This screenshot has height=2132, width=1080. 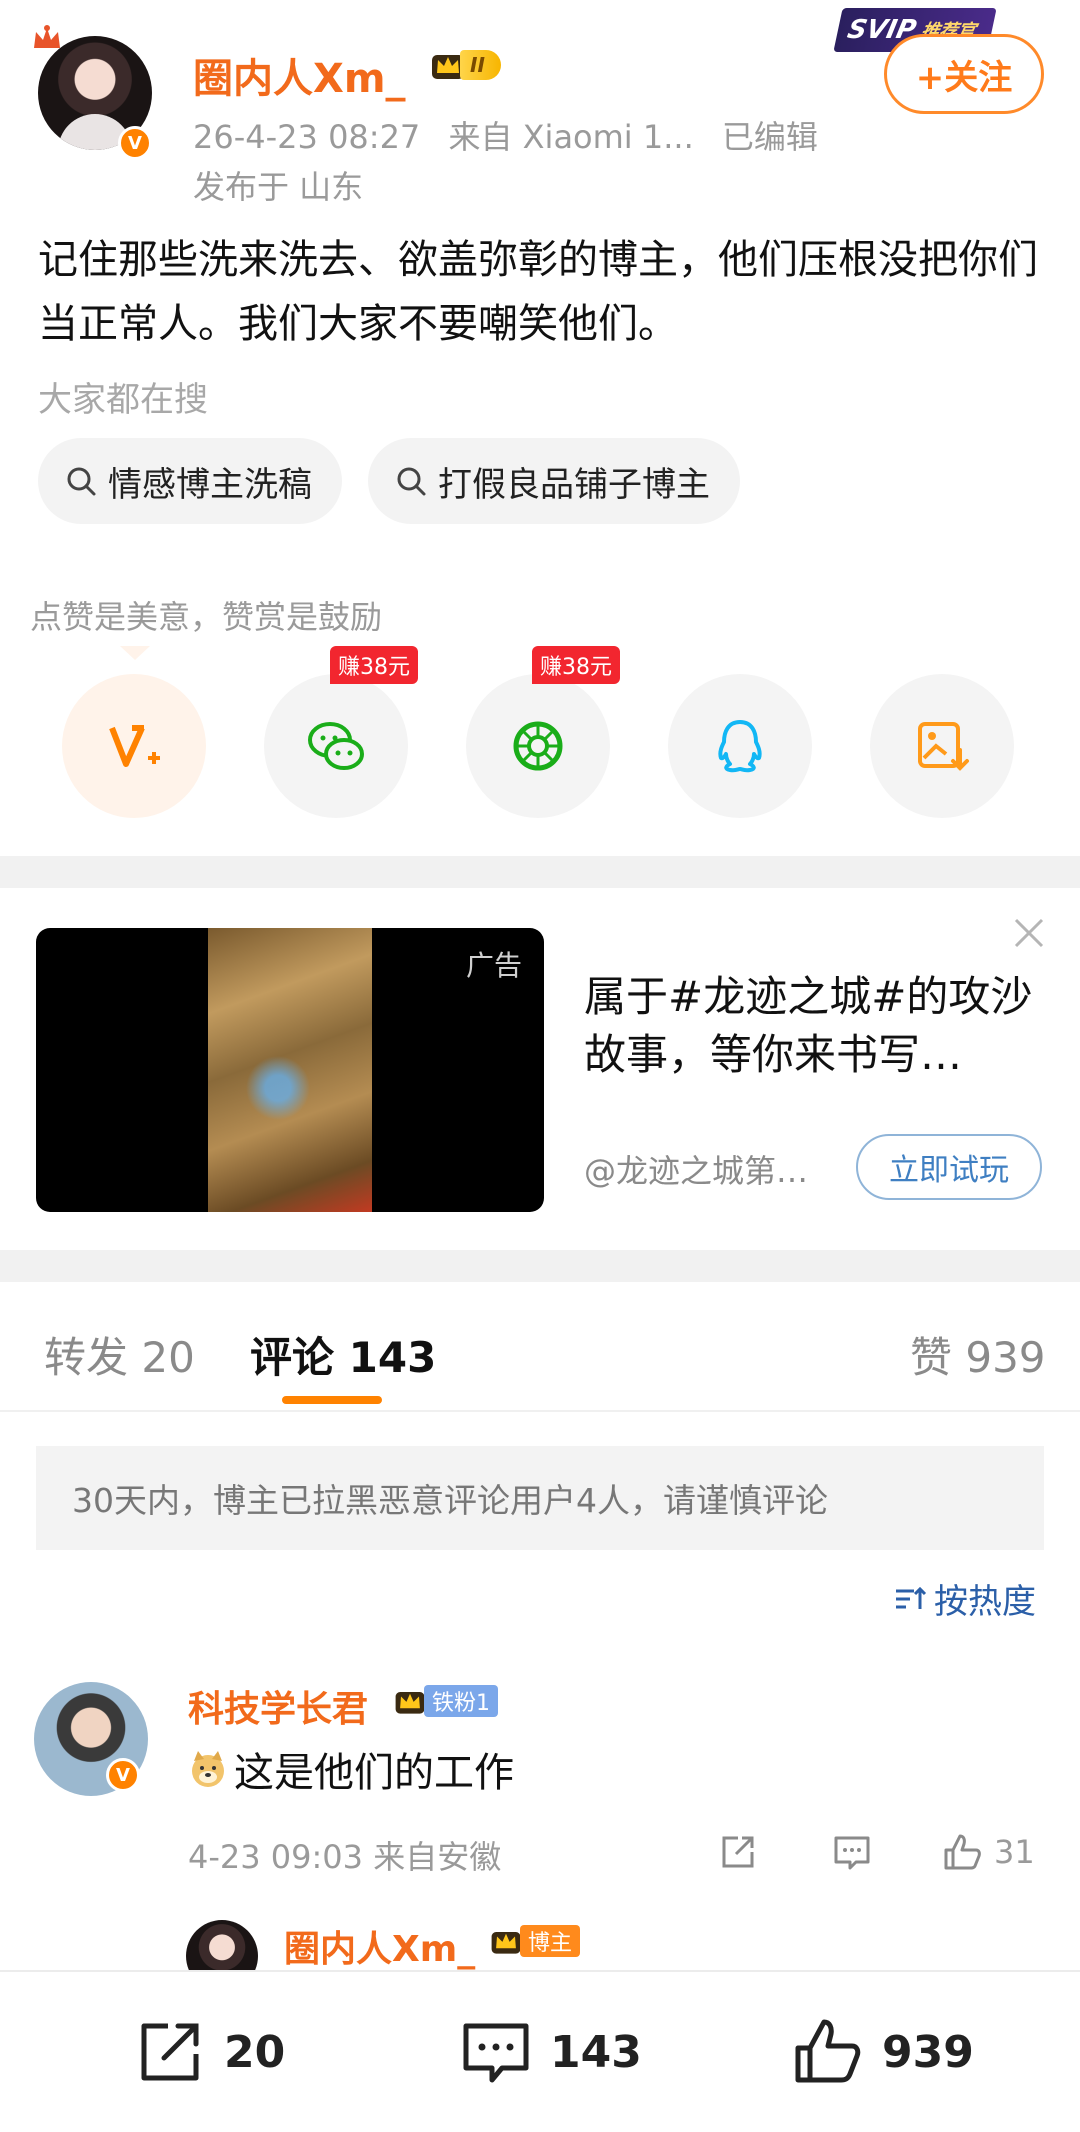 What do you see at coordinates (978, 1354) in the screenshot?
I see `tab-likes: 赞 939` at bounding box center [978, 1354].